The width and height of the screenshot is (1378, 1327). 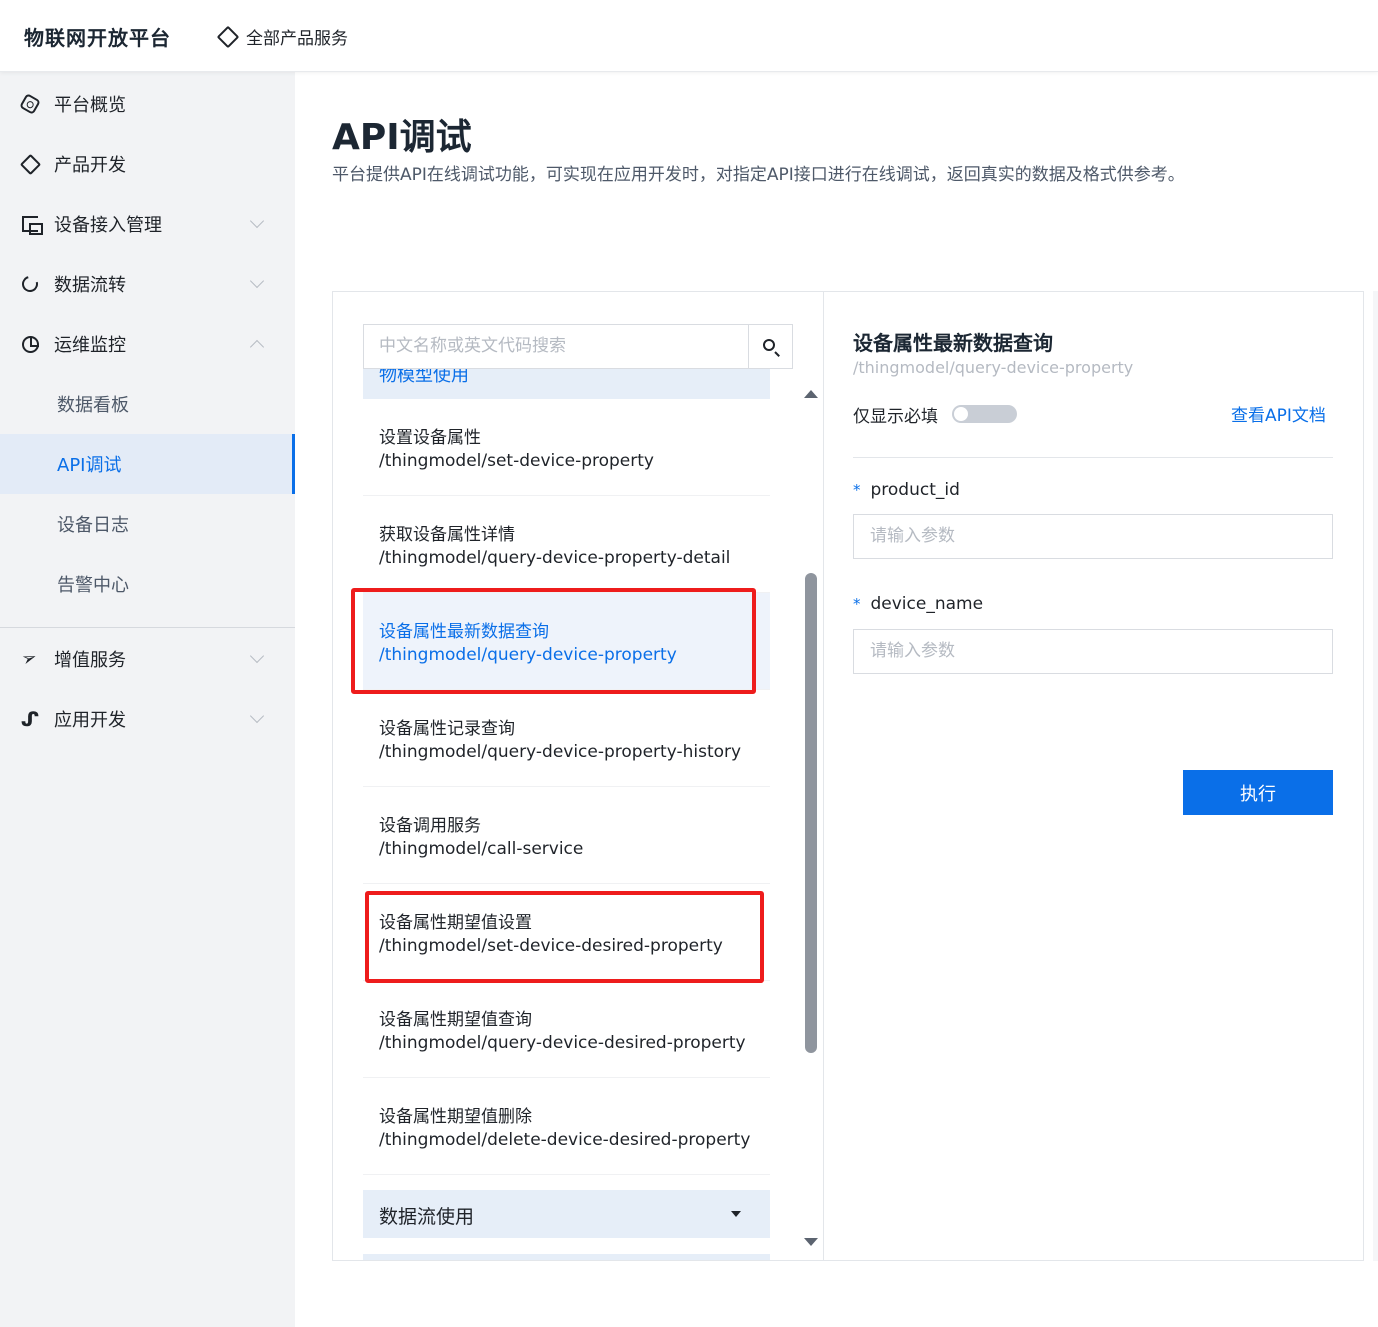 What do you see at coordinates (1278, 413) in the screenshot?
I see `view-api-doc-link: 查看API文档` at bounding box center [1278, 413].